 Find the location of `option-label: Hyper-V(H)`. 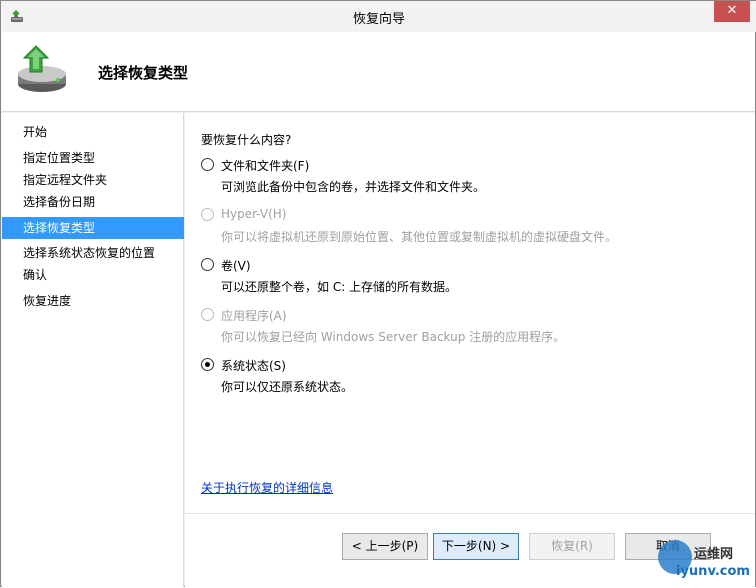

option-label: Hyper-V(H) is located at coordinates (254, 214).